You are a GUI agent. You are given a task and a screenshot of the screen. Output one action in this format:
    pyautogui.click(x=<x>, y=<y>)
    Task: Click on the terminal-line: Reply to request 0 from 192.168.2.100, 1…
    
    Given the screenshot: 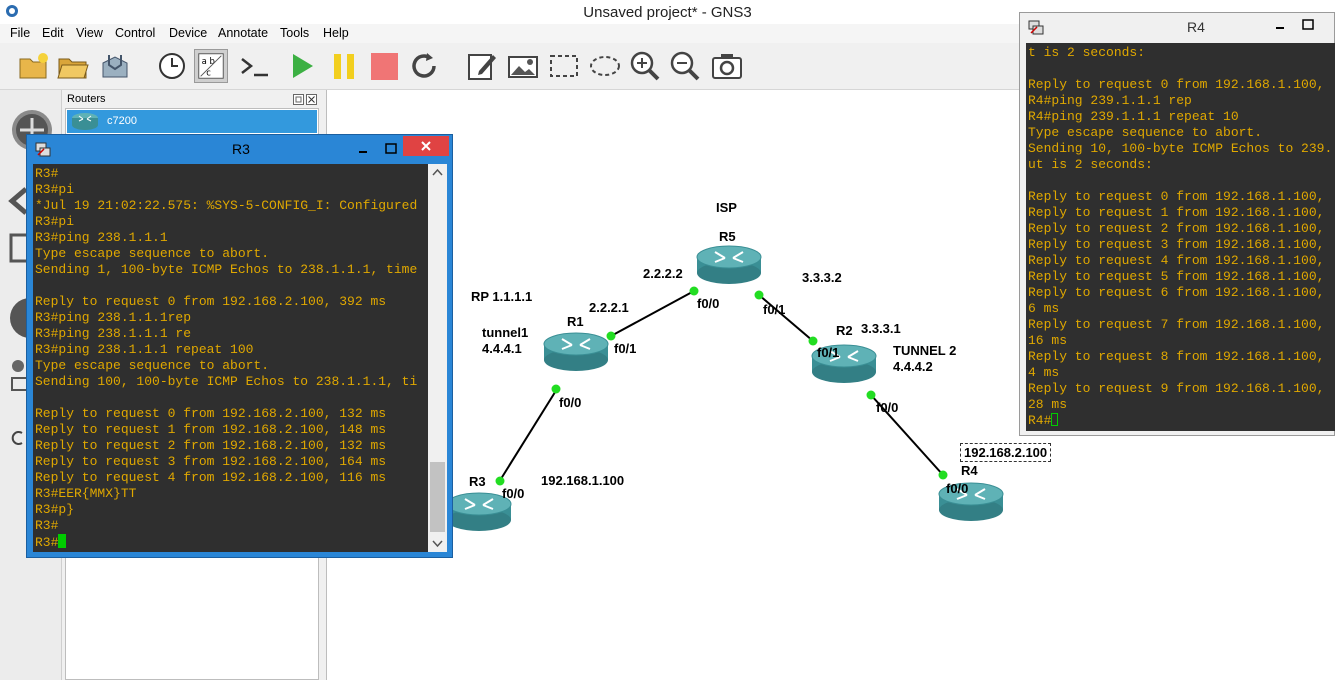 What is the action you would take?
    pyautogui.click(x=211, y=413)
    